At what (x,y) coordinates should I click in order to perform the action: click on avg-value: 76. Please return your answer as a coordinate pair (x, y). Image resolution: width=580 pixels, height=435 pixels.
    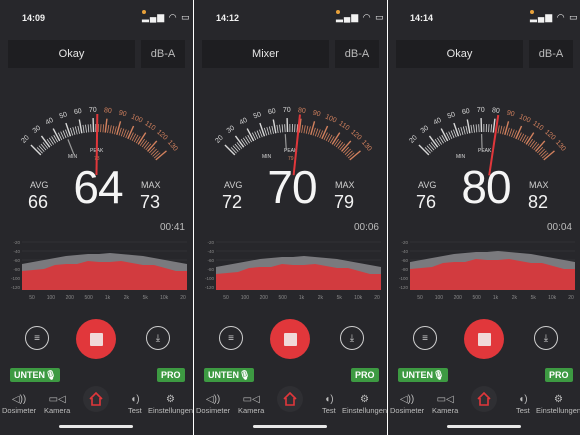
    Looking at the image, I should click on (426, 202).